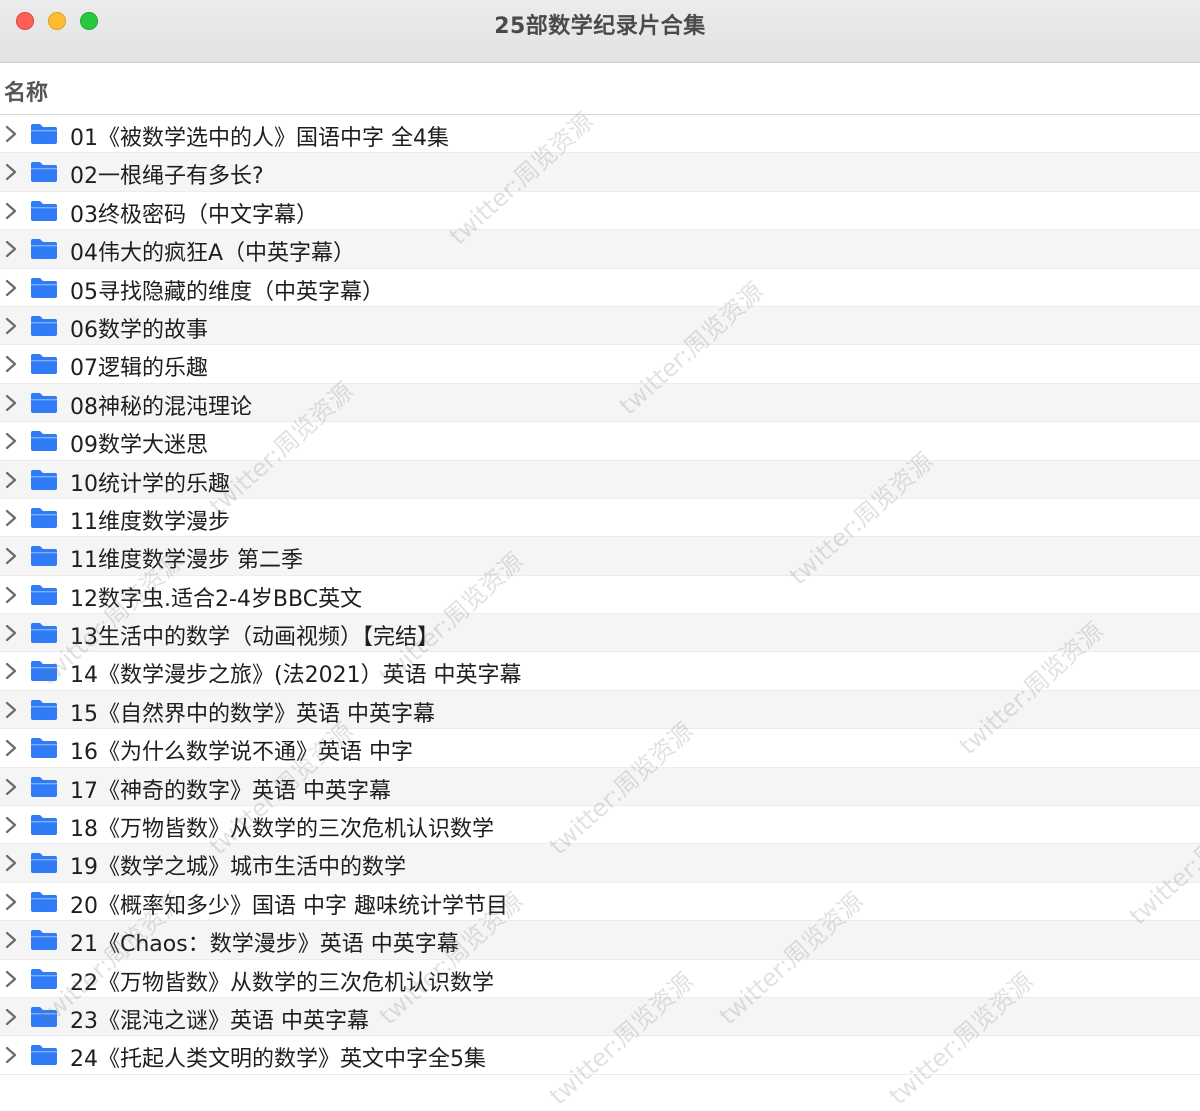 The image size is (1200, 1111). I want to click on folder-name: 17《神奇的数字》英语 中英字幕, so click(230, 791).